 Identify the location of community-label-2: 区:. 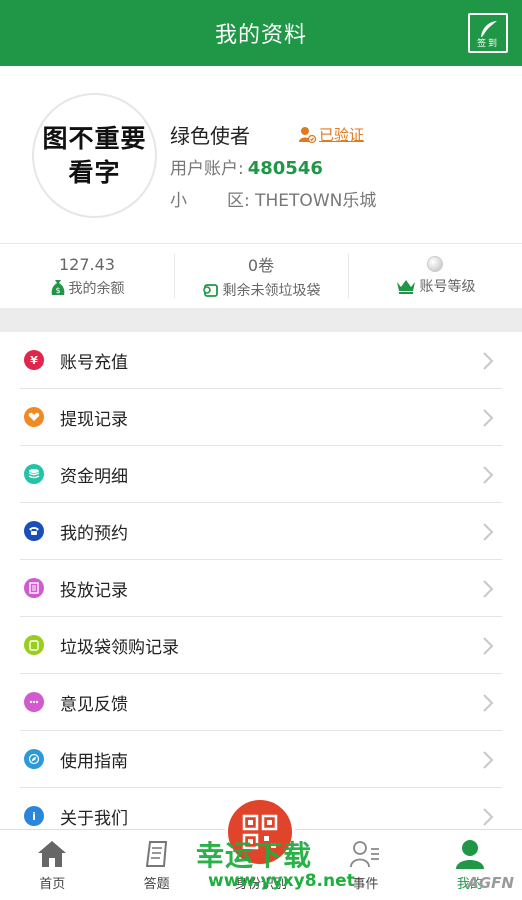
(238, 201).